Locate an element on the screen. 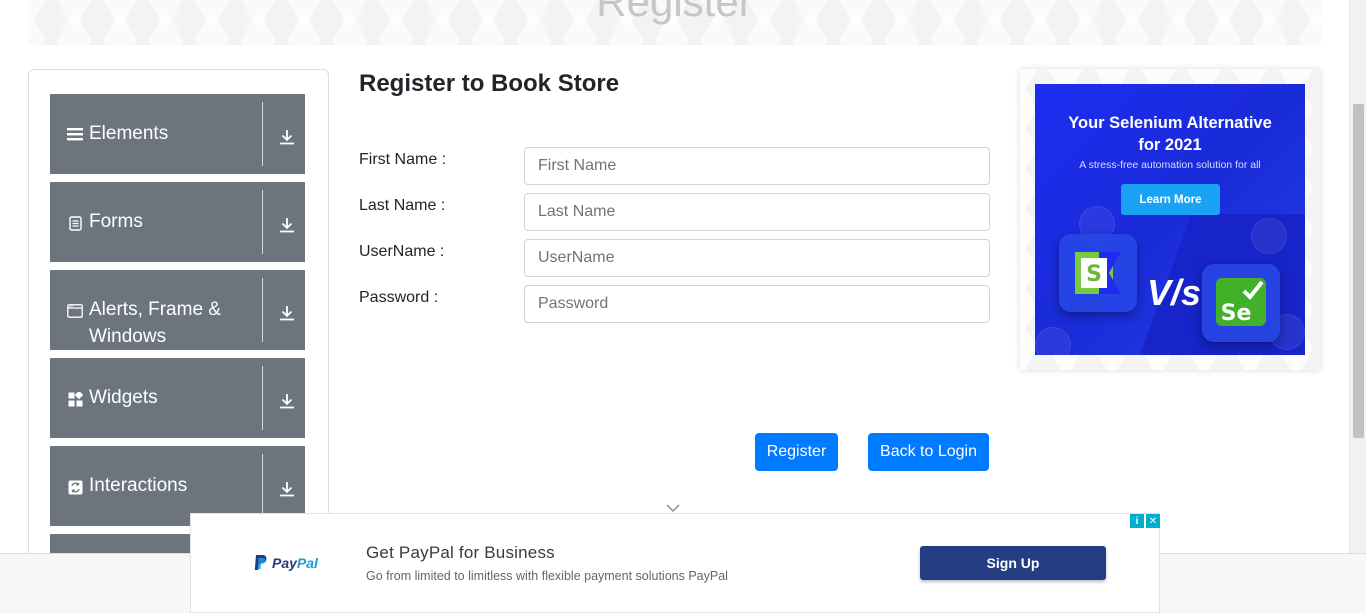 The image size is (1366, 613). first-name-label: First Name : is located at coordinates (403, 159).